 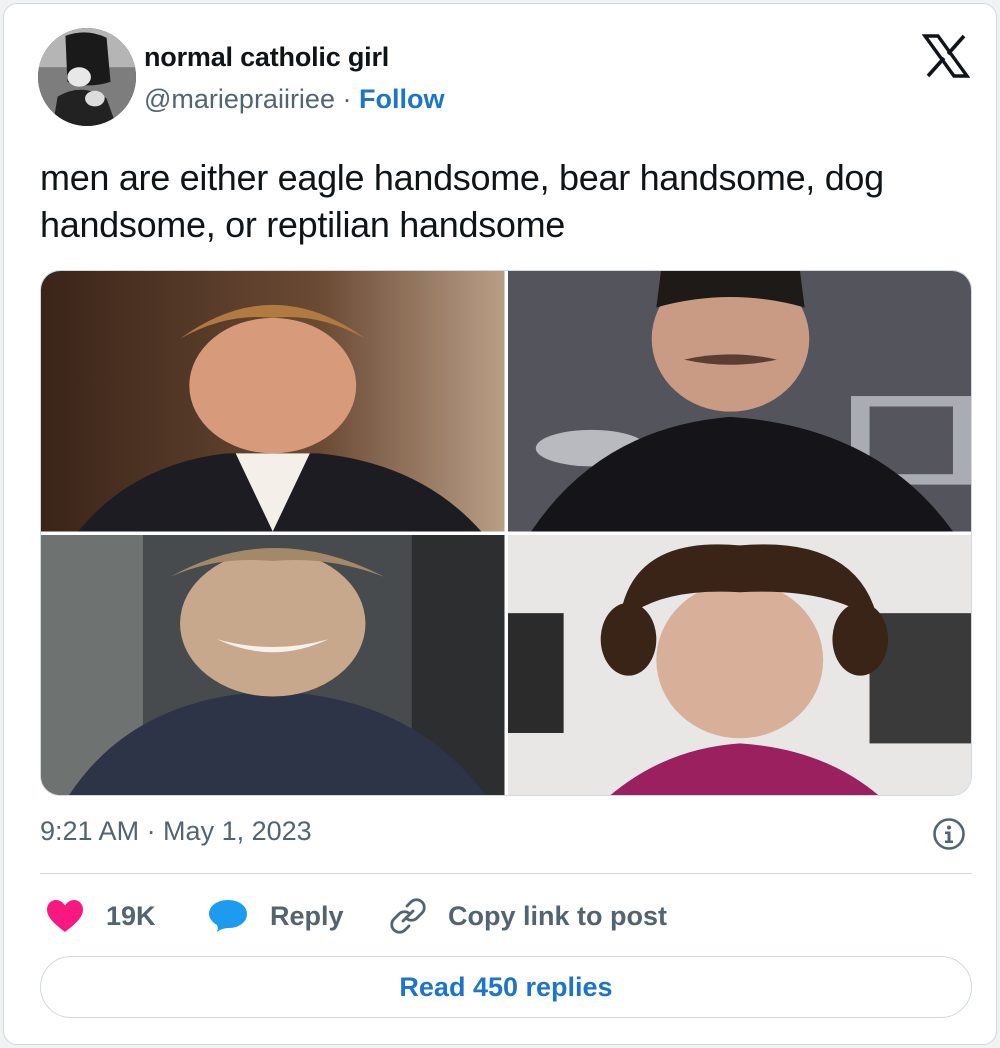 I want to click on read-replies-button: Read 450 replies, so click(x=506, y=987).